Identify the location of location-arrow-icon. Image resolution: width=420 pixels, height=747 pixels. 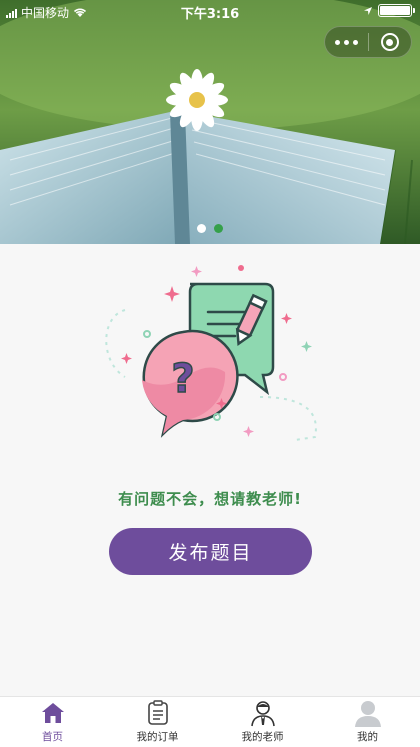
(368, 10).